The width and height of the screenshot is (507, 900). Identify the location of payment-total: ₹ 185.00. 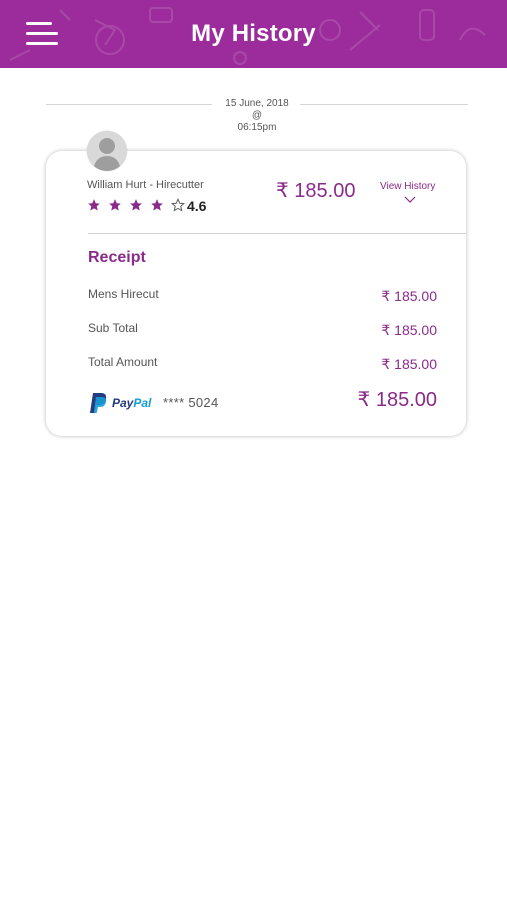
(397, 400).